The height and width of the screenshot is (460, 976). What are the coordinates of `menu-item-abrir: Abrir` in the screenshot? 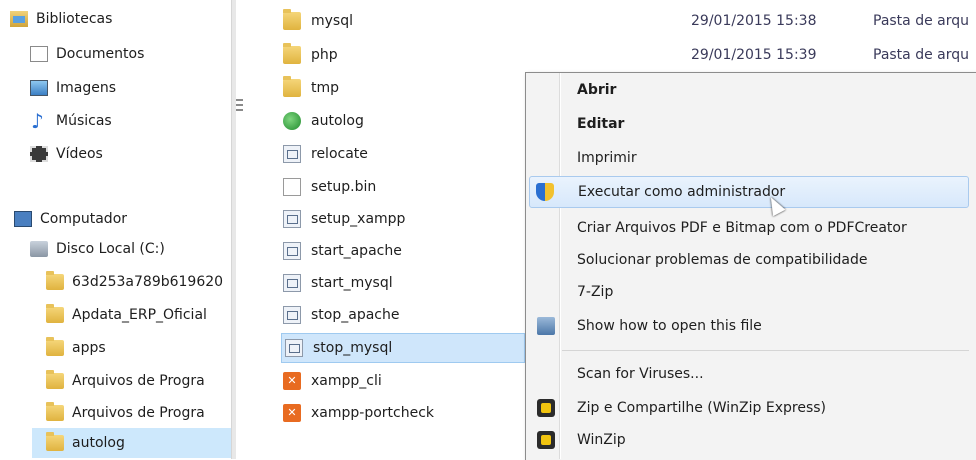 It's located at (749, 90).